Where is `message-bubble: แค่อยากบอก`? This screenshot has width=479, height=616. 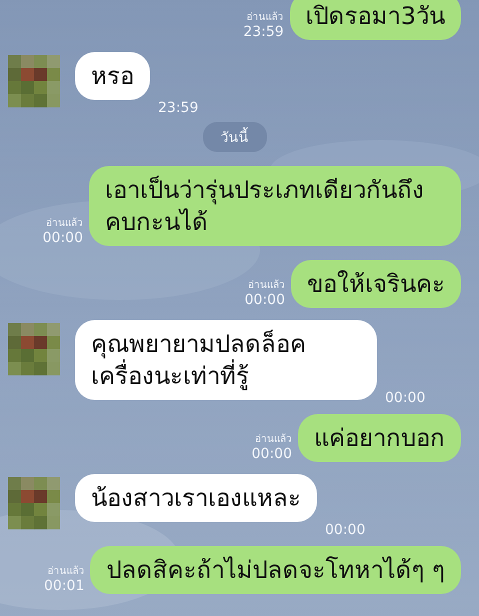
message-bubble: แค่อยากบอก is located at coordinates (379, 438).